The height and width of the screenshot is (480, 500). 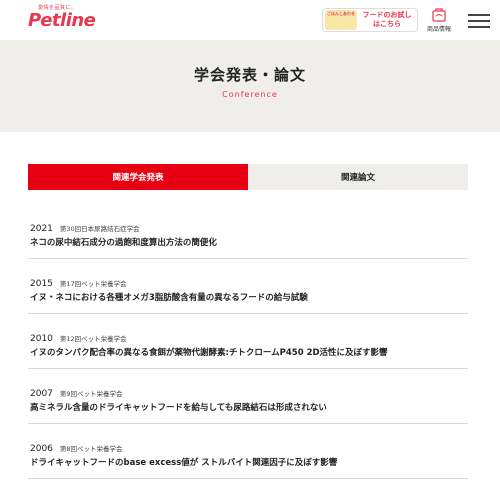 I want to click on promo-badge-image: ごはんしあわせ, so click(x=341, y=20).